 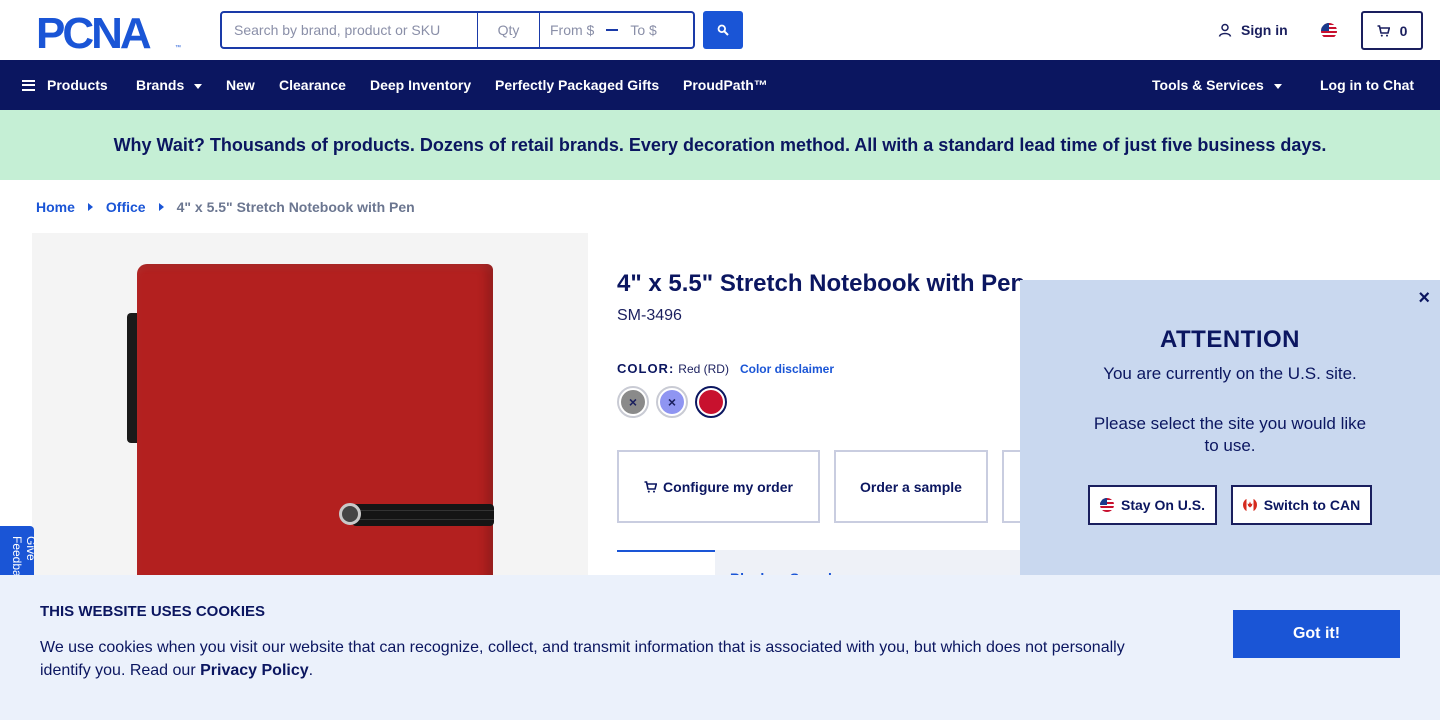 What do you see at coordinates (1208, 85) in the screenshot?
I see `nav-tools-label: Tools & Services` at bounding box center [1208, 85].